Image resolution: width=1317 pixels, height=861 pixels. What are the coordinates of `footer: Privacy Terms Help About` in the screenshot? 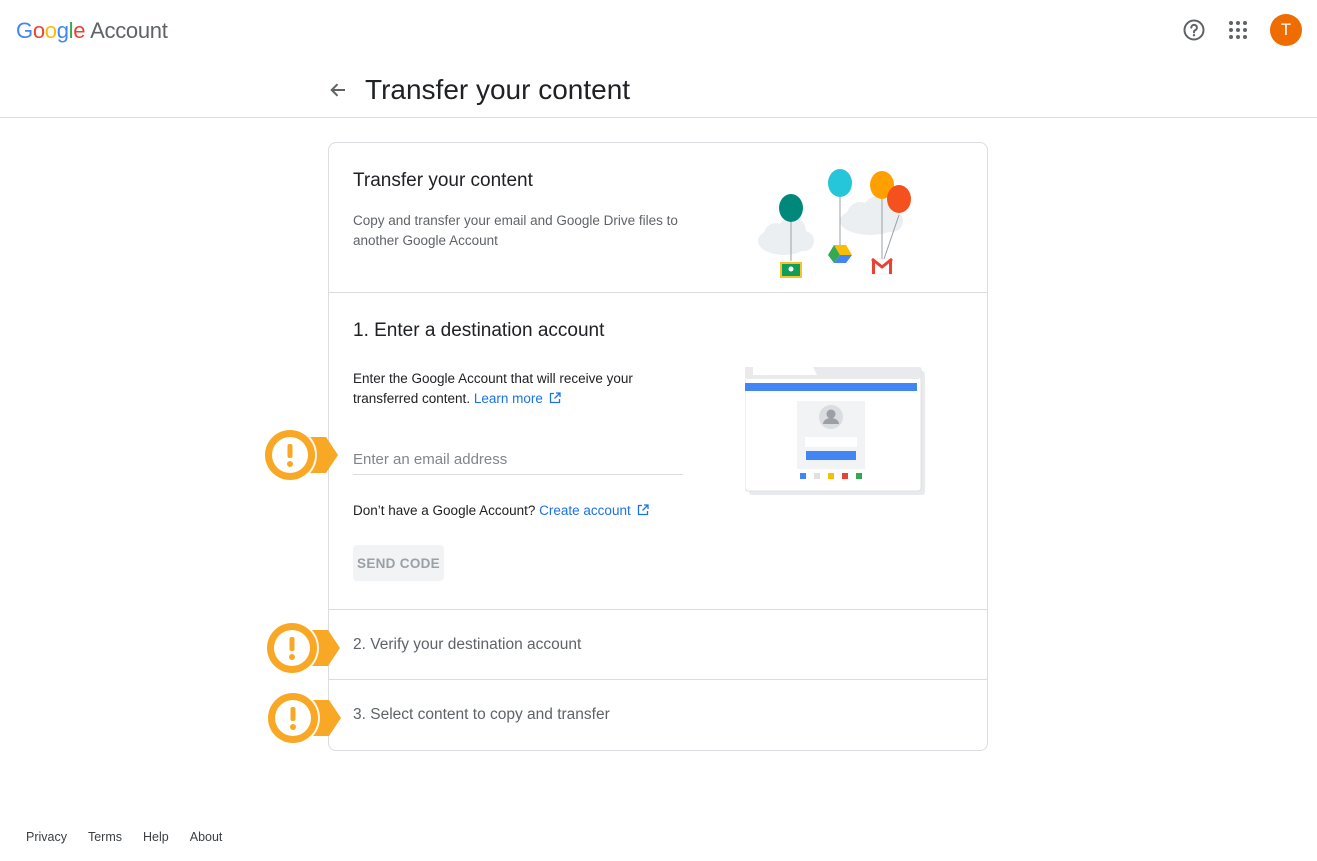 It's located at (134, 837).